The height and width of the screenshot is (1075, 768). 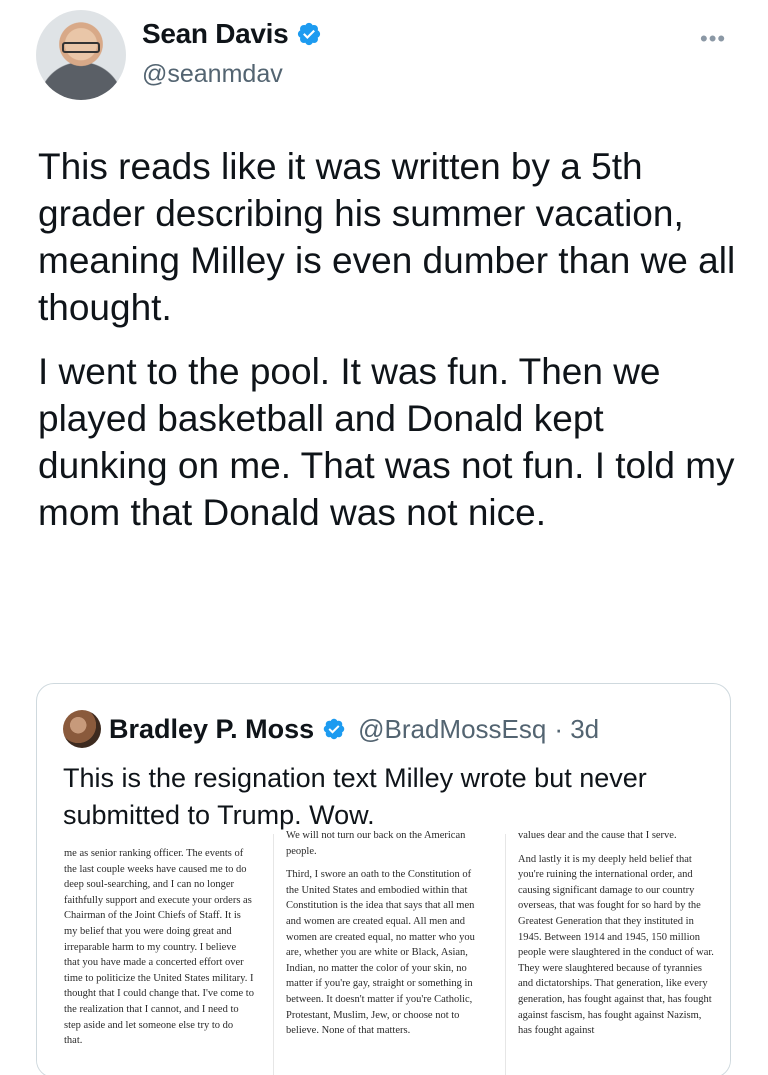 I want to click on more-horizontal-icon: •••, so click(x=713, y=39).